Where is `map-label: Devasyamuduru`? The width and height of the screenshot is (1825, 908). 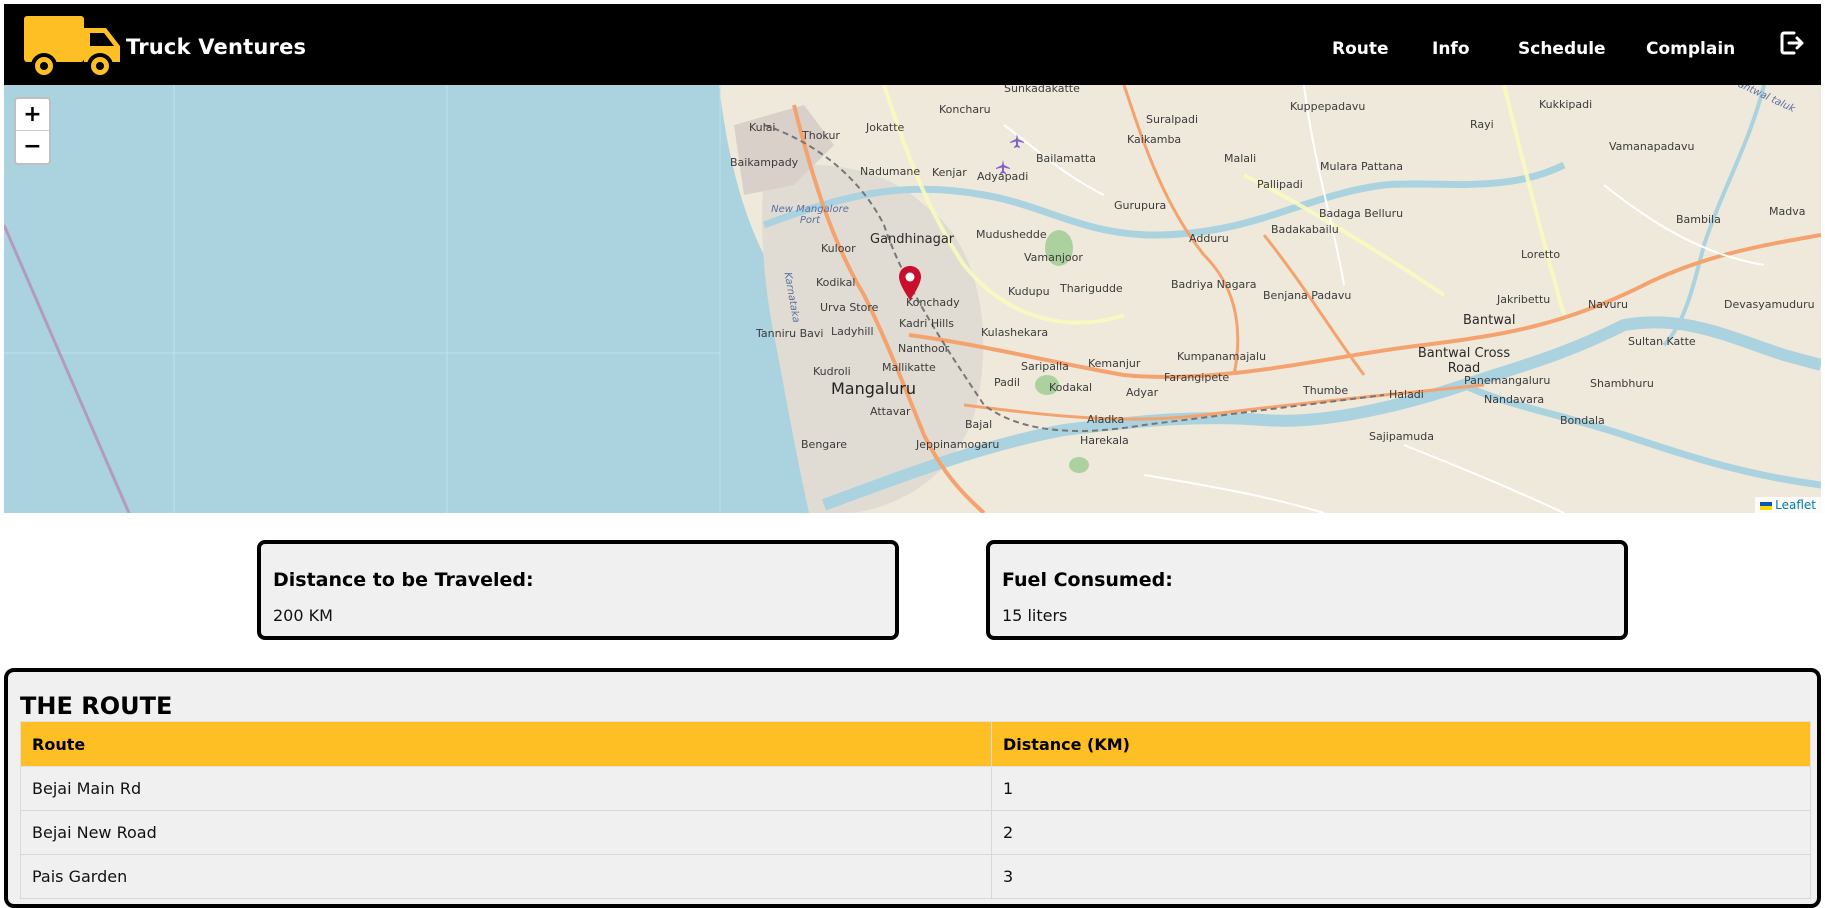
map-label: Devasyamuduru is located at coordinates (1769, 304).